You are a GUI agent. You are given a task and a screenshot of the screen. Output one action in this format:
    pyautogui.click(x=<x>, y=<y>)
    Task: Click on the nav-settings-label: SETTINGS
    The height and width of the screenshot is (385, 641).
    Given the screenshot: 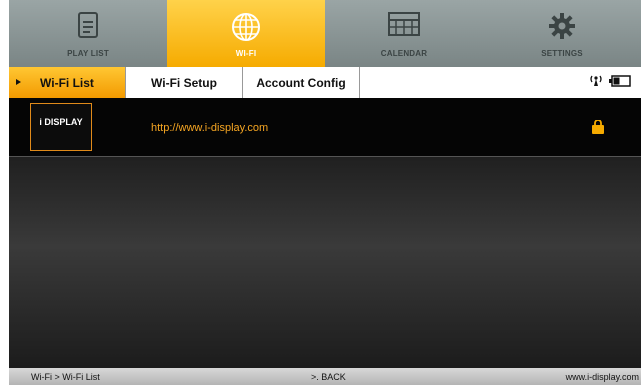 What is the action you would take?
    pyautogui.click(x=562, y=53)
    